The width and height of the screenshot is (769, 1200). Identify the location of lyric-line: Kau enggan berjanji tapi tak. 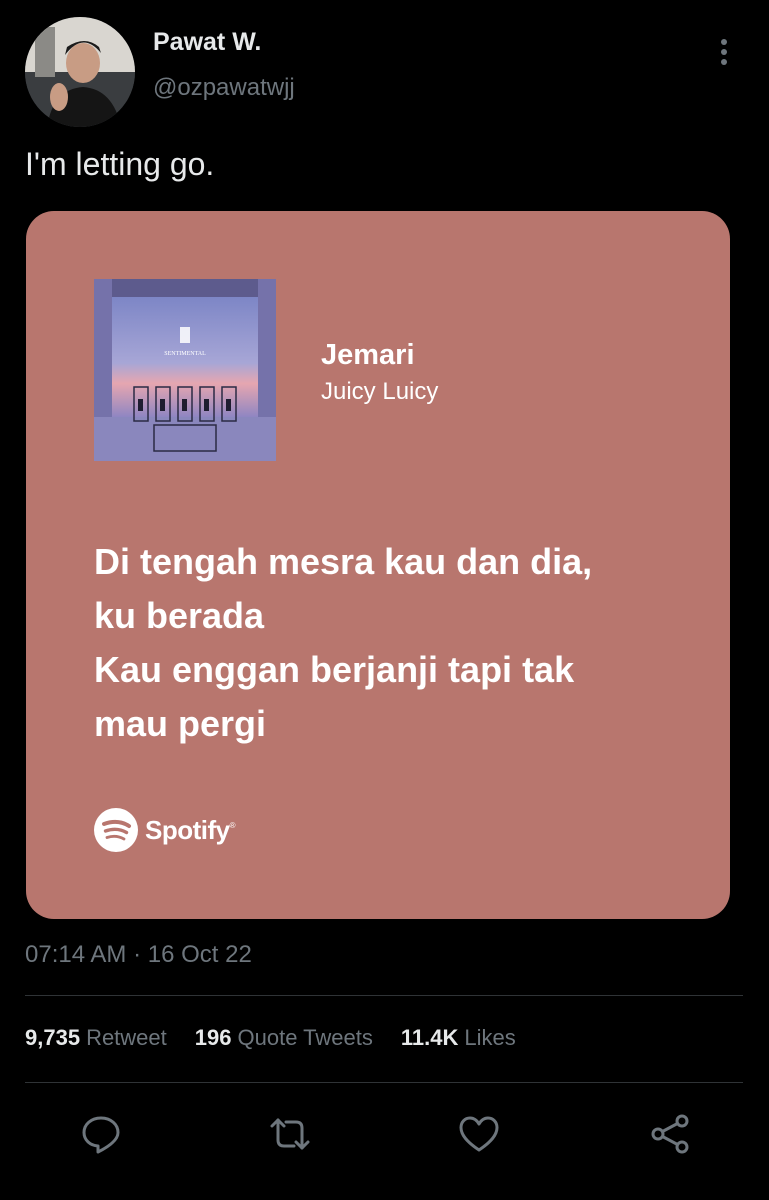
(334, 669).